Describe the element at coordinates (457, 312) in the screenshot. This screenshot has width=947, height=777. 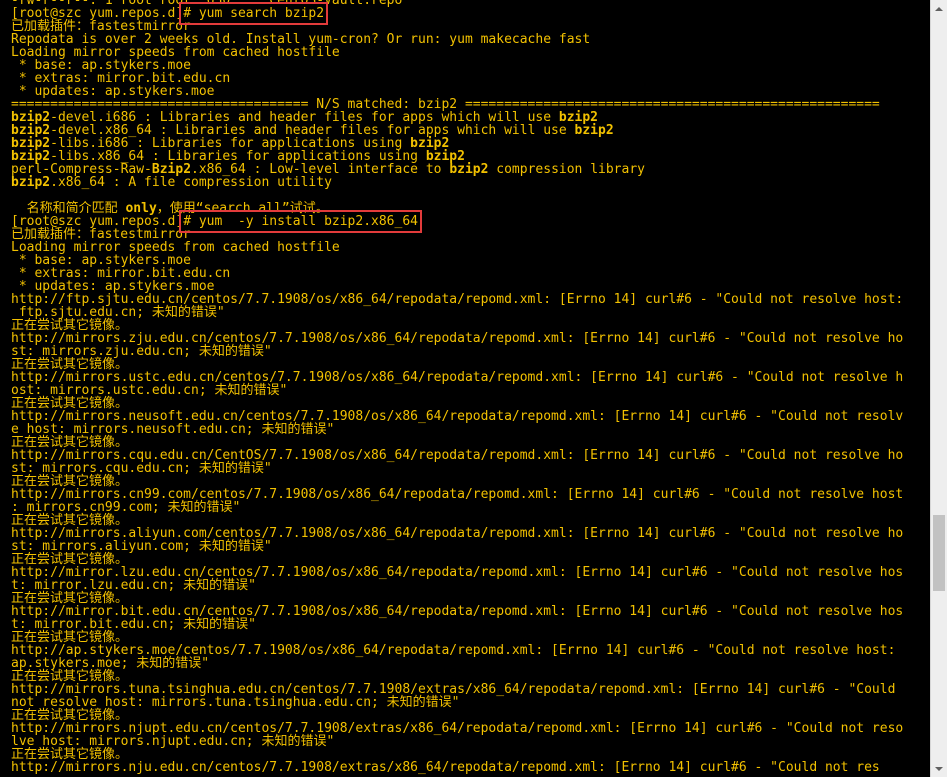
I see `terminal-line: ftp.sjtu.edu.cn; 未知的错误"` at that location.